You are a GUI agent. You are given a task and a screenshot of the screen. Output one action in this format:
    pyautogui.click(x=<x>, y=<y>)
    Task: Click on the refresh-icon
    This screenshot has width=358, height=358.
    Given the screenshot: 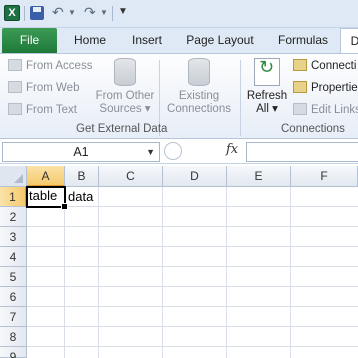 What is the action you would take?
    pyautogui.click(x=267, y=72)
    